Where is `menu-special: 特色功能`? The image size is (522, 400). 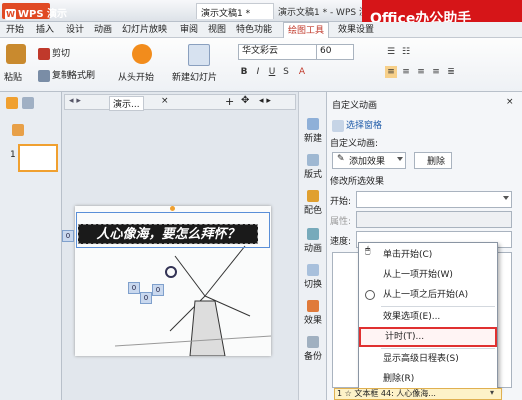 menu-special: 特色功能 is located at coordinates (254, 30).